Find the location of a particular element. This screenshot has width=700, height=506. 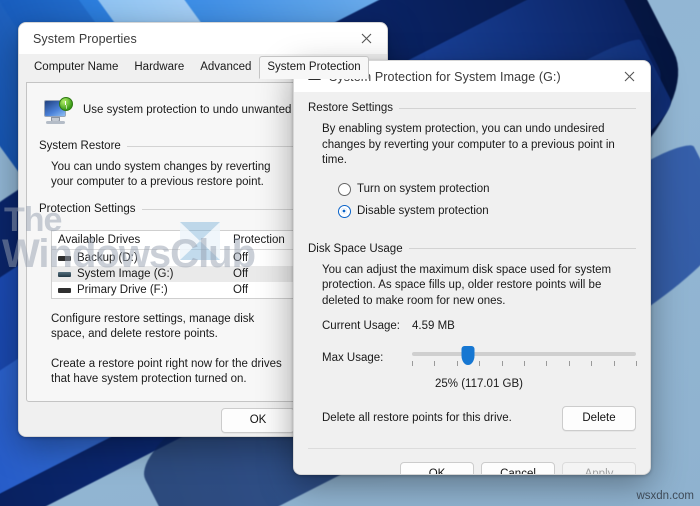

slider-track is located at coordinates (524, 354).